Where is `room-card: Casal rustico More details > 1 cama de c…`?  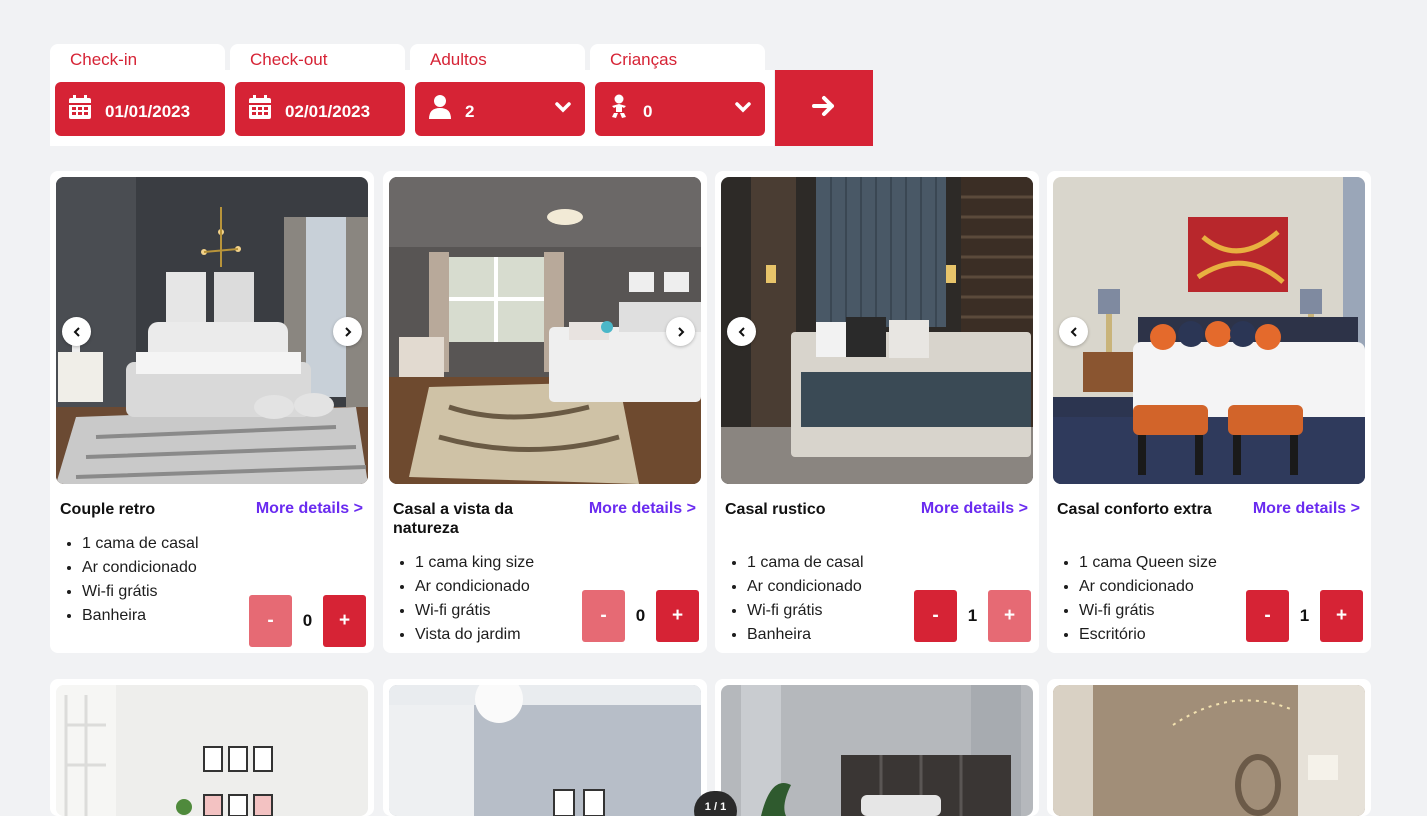
room-card: Casal rustico More details > 1 cama de c… is located at coordinates (877, 412).